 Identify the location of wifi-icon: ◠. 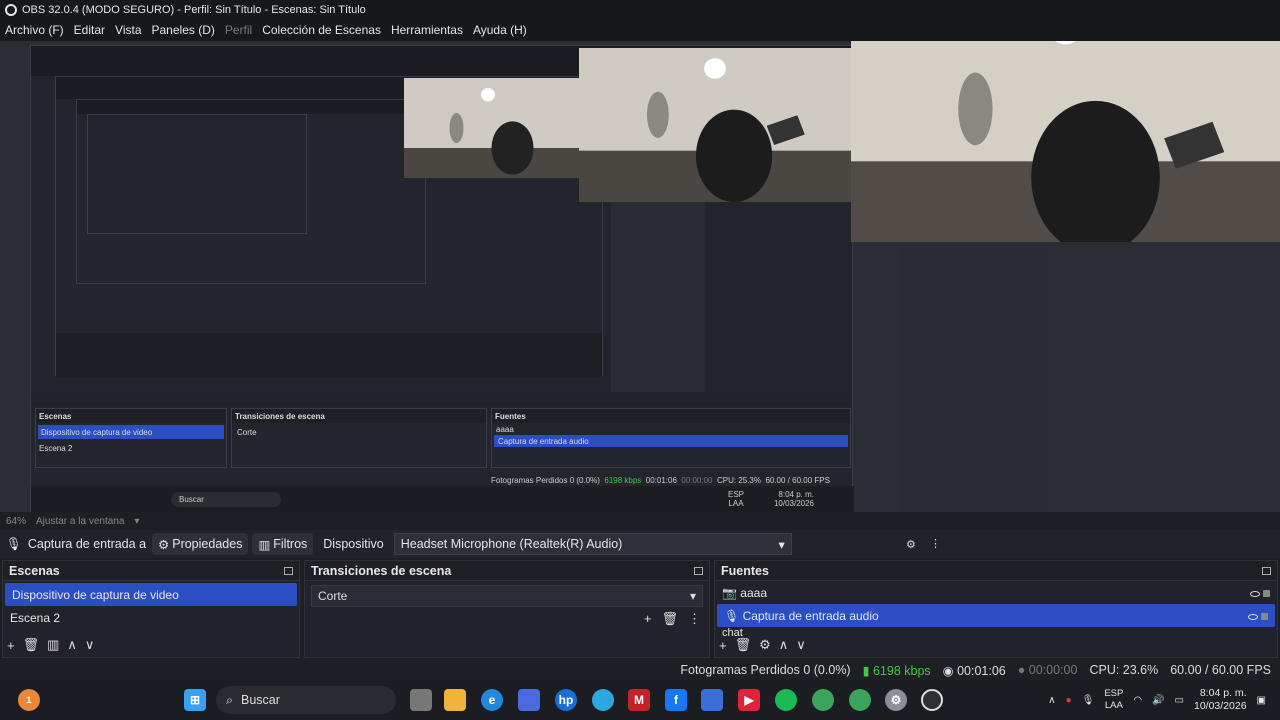
(1137, 700).